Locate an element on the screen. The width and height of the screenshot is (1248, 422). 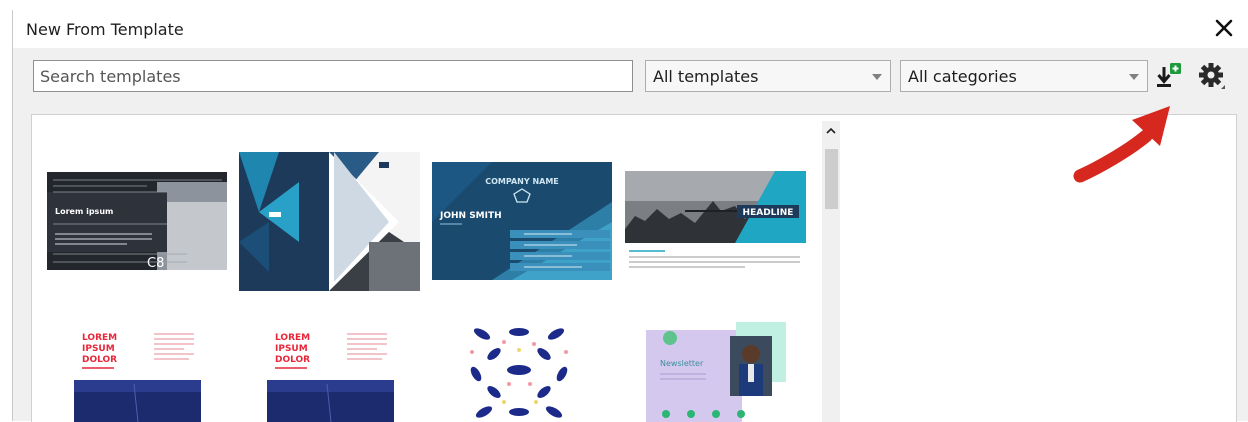
lorem-poster-1-art: LOREM IPSUM DOLOR is located at coordinates (137, 372).